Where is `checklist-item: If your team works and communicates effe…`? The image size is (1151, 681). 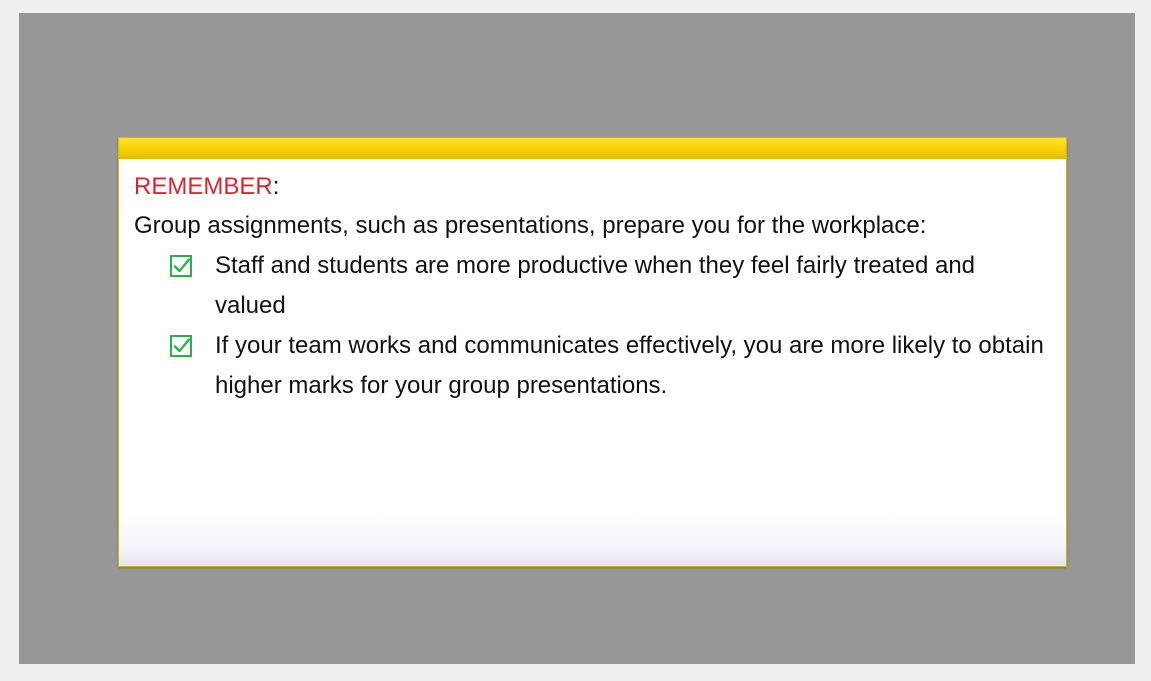
checklist-item: If your team works and communicates effe… is located at coordinates (608, 366).